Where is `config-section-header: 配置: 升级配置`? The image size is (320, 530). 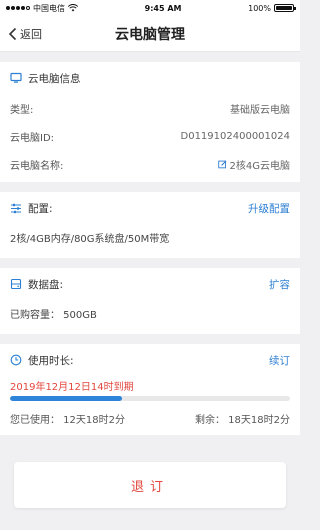
config-section-header: 配置: 升级配置 is located at coordinates (150, 208).